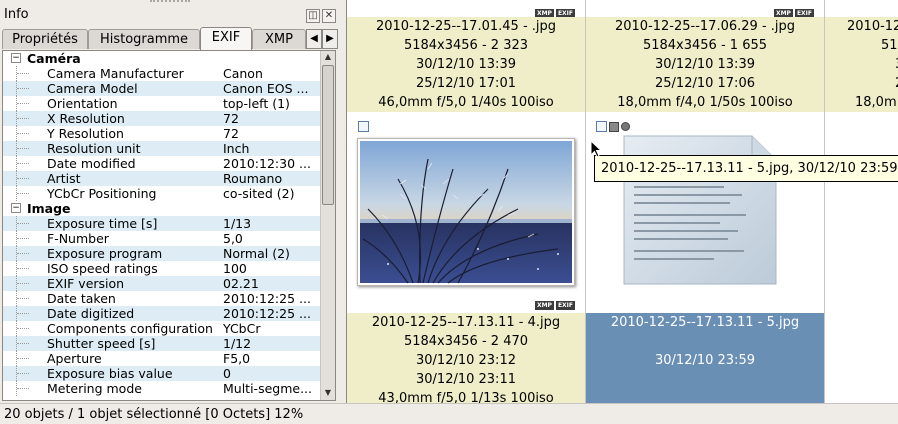  Describe the element at coordinates (242, 328) in the screenshot. I see `exif-value: YCbCr` at that location.